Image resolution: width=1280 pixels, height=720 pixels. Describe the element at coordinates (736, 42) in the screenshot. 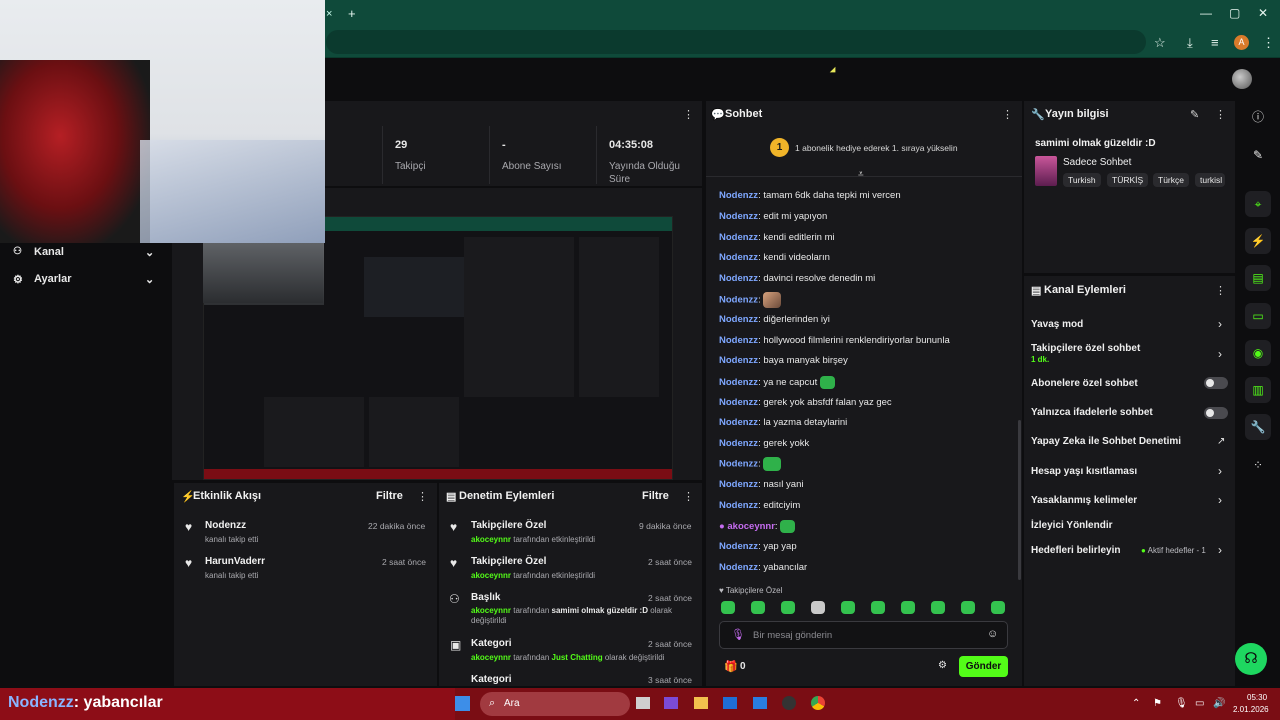

I see `address-bar` at that location.